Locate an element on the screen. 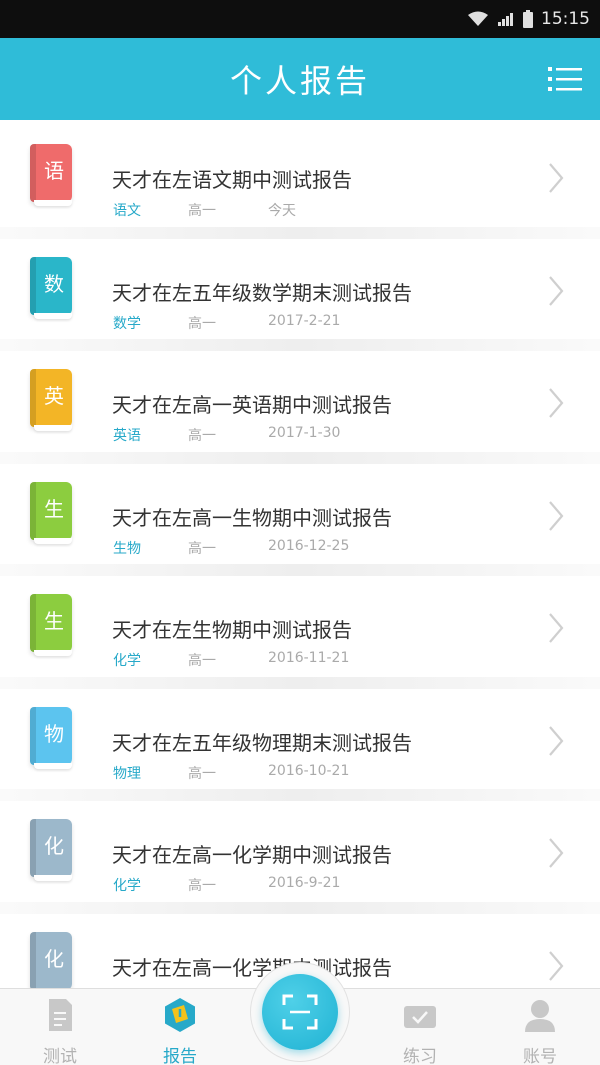 The width and height of the screenshot is (600, 1065). subject-book-icon: 物 is located at coordinates (51, 737).